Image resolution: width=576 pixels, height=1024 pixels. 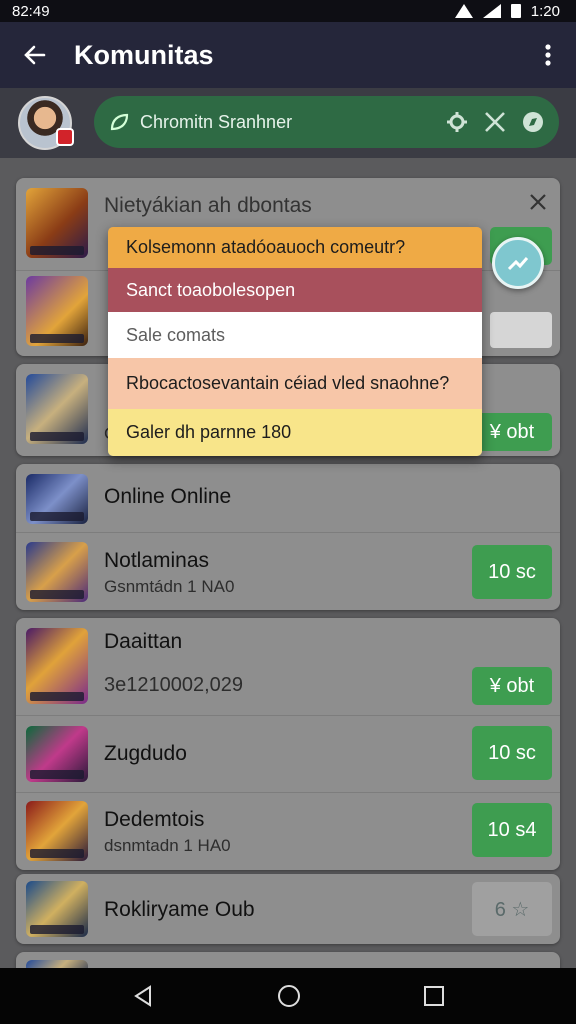 What do you see at coordinates (288, 498) in the screenshot?
I see `list-item: Online Online` at bounding box center [288, 498].